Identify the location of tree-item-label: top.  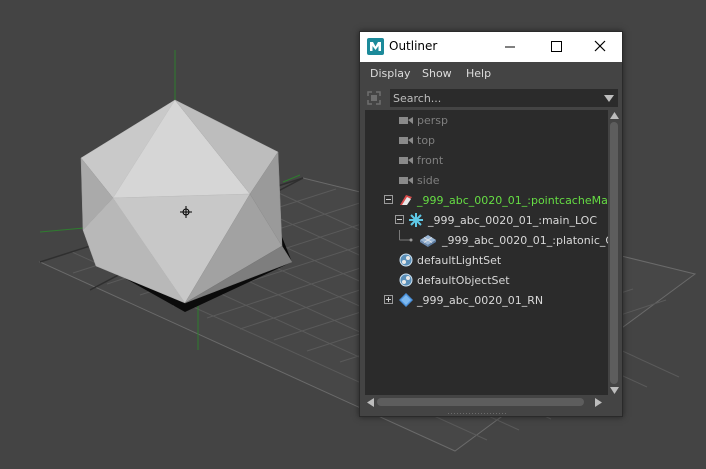
(426, 140).